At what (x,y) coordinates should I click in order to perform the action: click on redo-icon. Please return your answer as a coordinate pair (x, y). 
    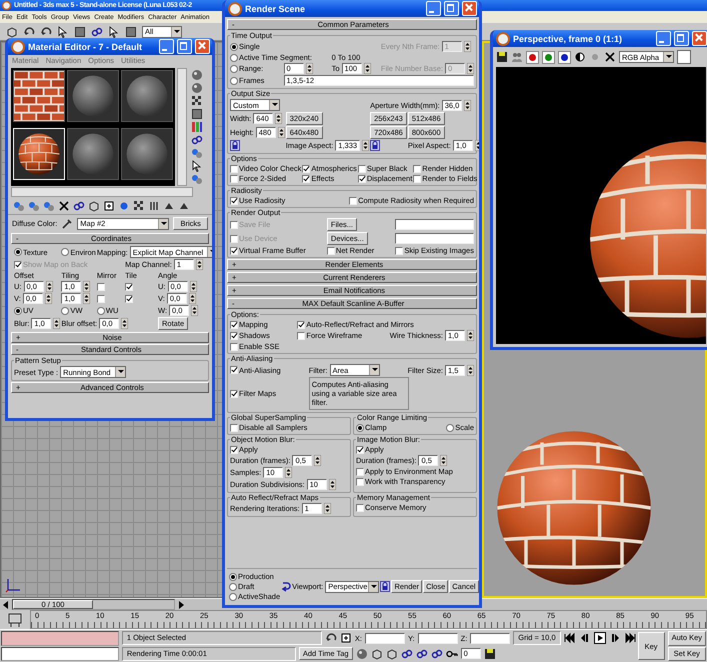
    Looking at the image, I should click on (46, 32).